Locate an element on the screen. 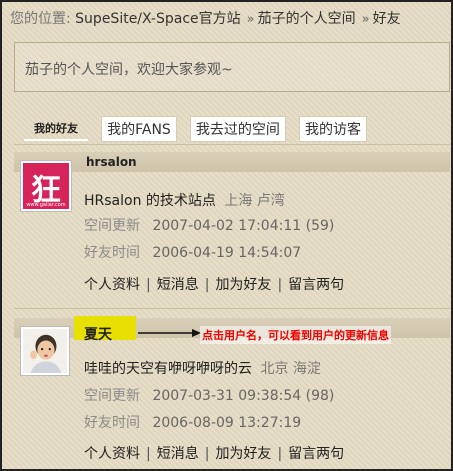 The height and width of the screenshot is (471, 453). friend-username-link: 夏天 is located at coordinates (98, 334).